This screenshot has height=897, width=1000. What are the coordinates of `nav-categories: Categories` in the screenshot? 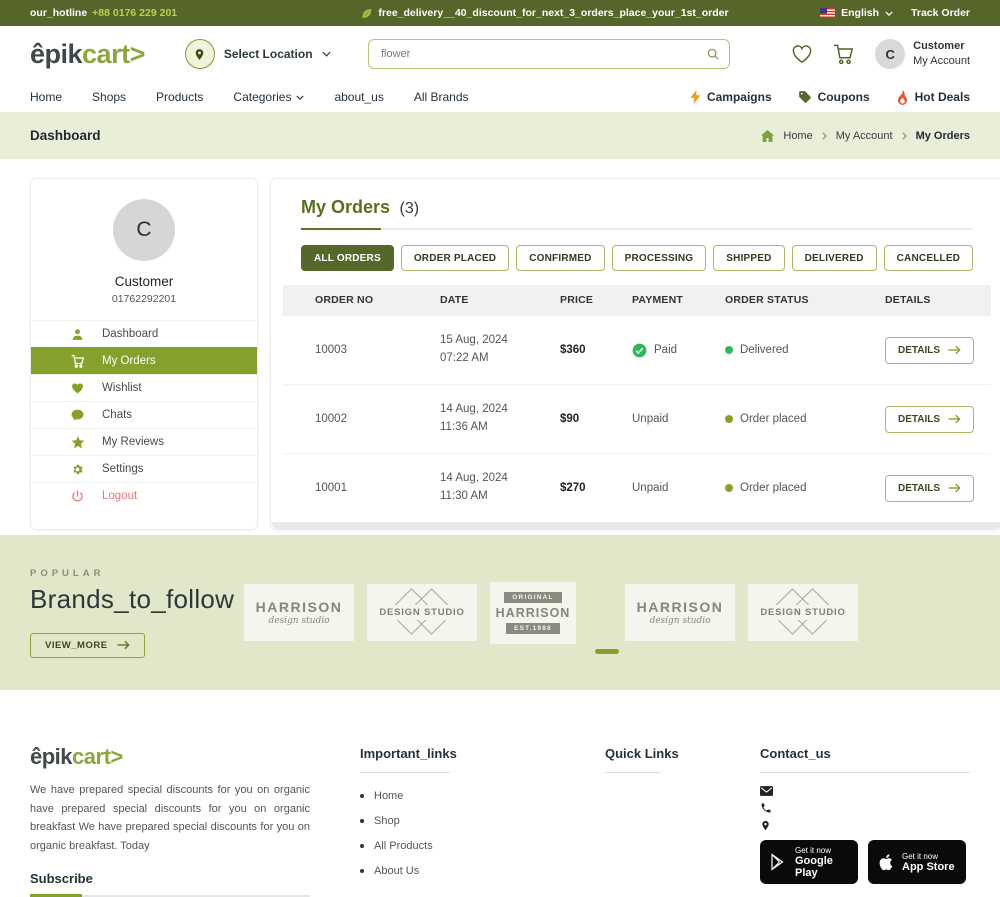 It's located at (269, 97).